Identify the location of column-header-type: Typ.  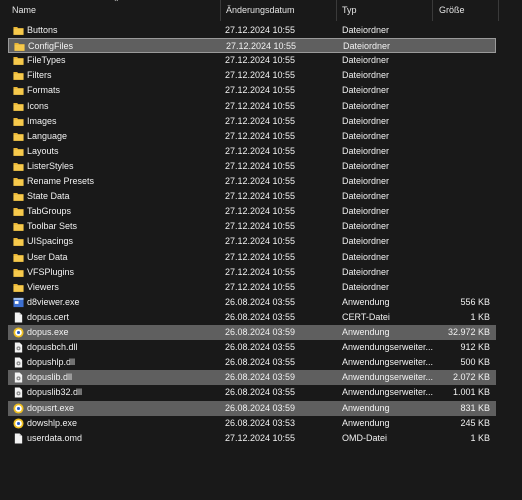
(349, 10).